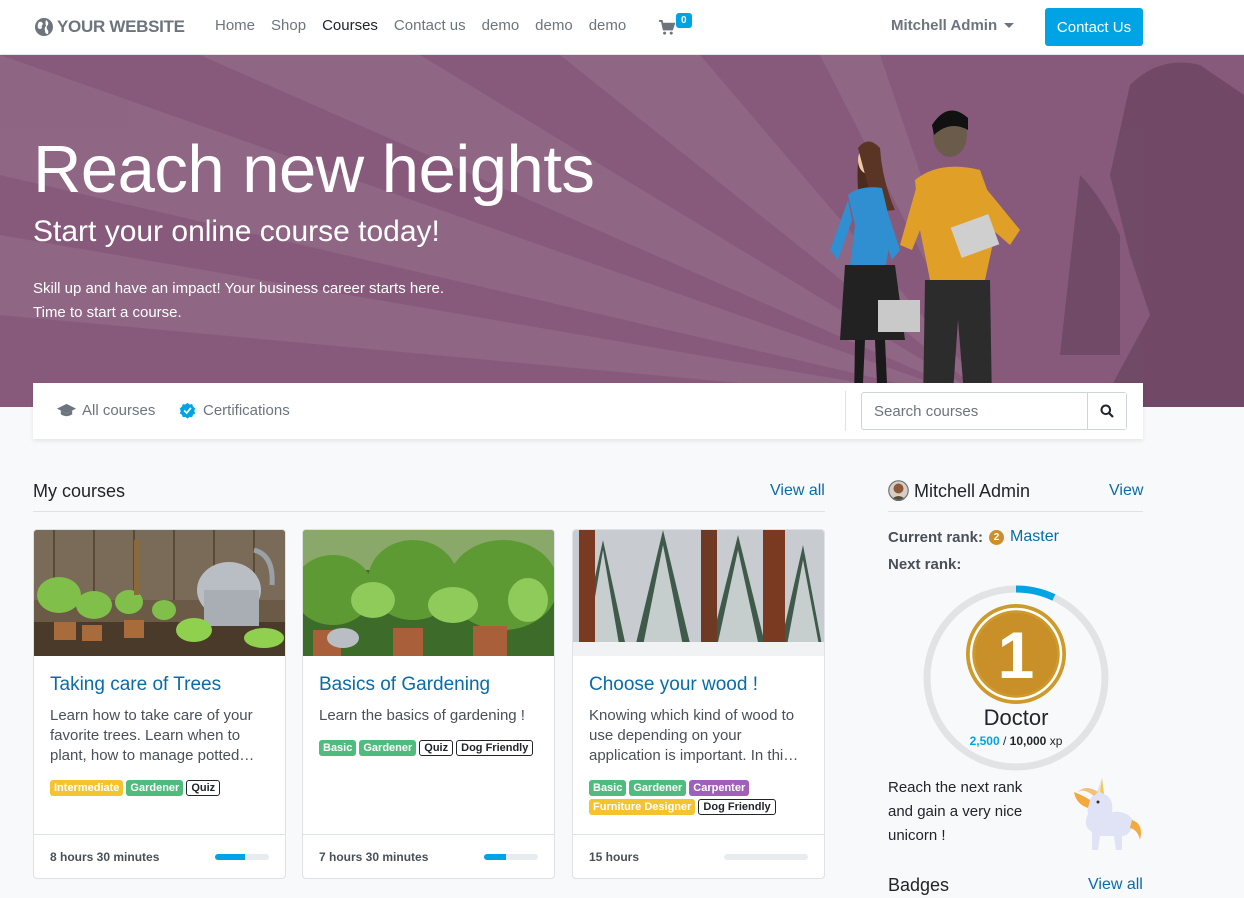  What do you see at coordinates (925, 258) in the screenshot?
I see `people-illustration` at bounding box center [925, 258].